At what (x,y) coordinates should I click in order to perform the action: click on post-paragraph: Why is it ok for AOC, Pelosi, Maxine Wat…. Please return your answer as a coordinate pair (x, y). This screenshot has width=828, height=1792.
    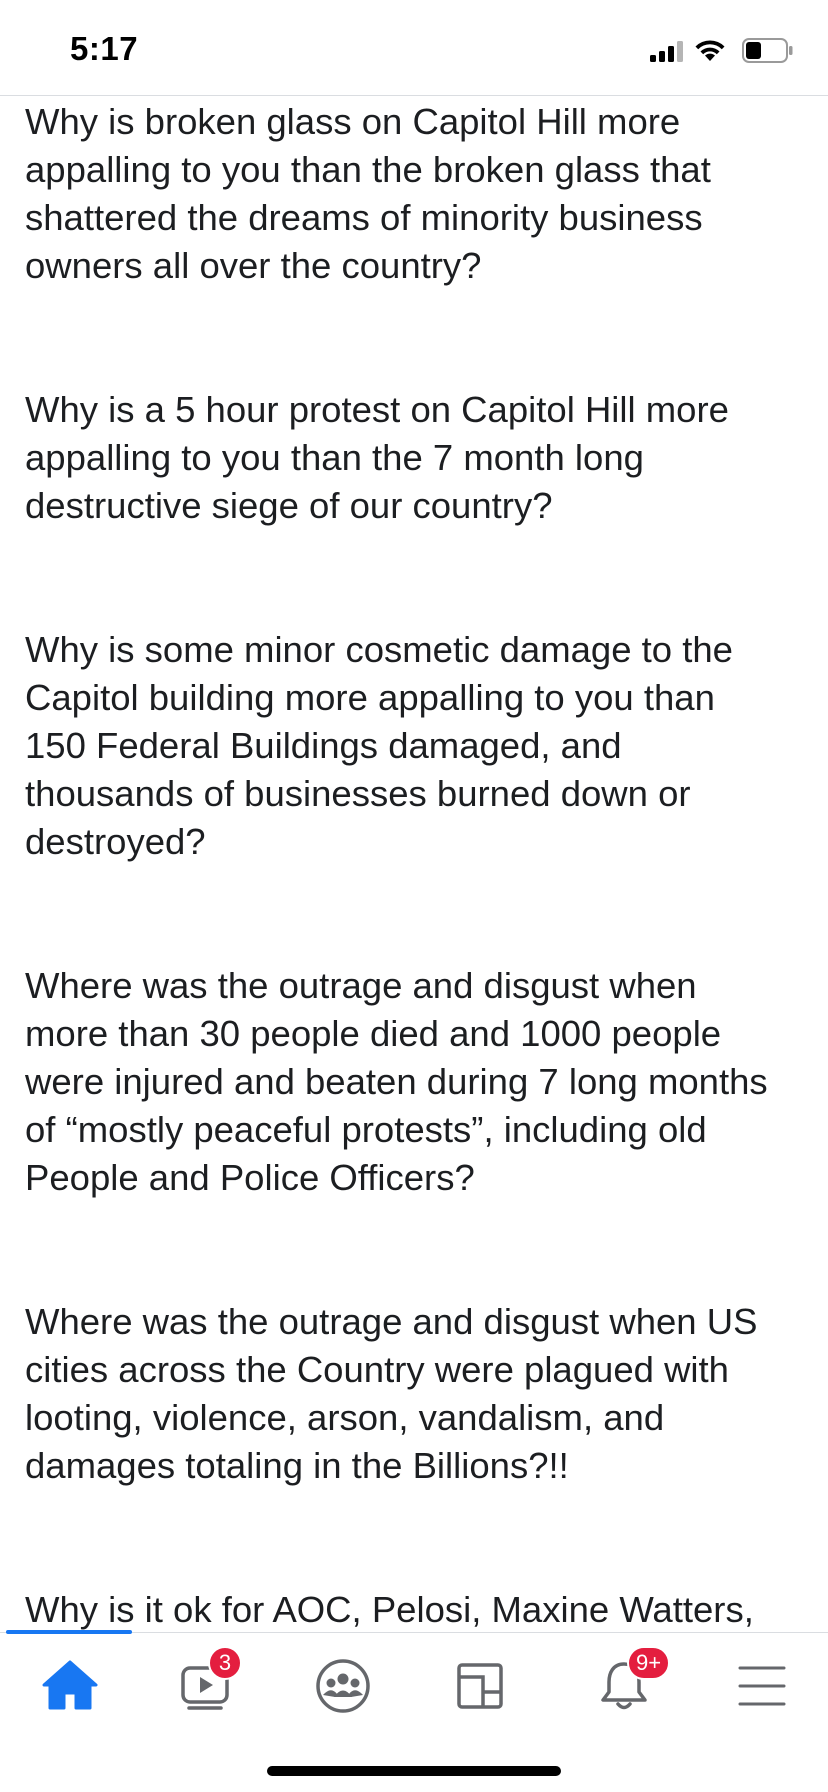
    Looking at the image, I should click on (389, 1609).